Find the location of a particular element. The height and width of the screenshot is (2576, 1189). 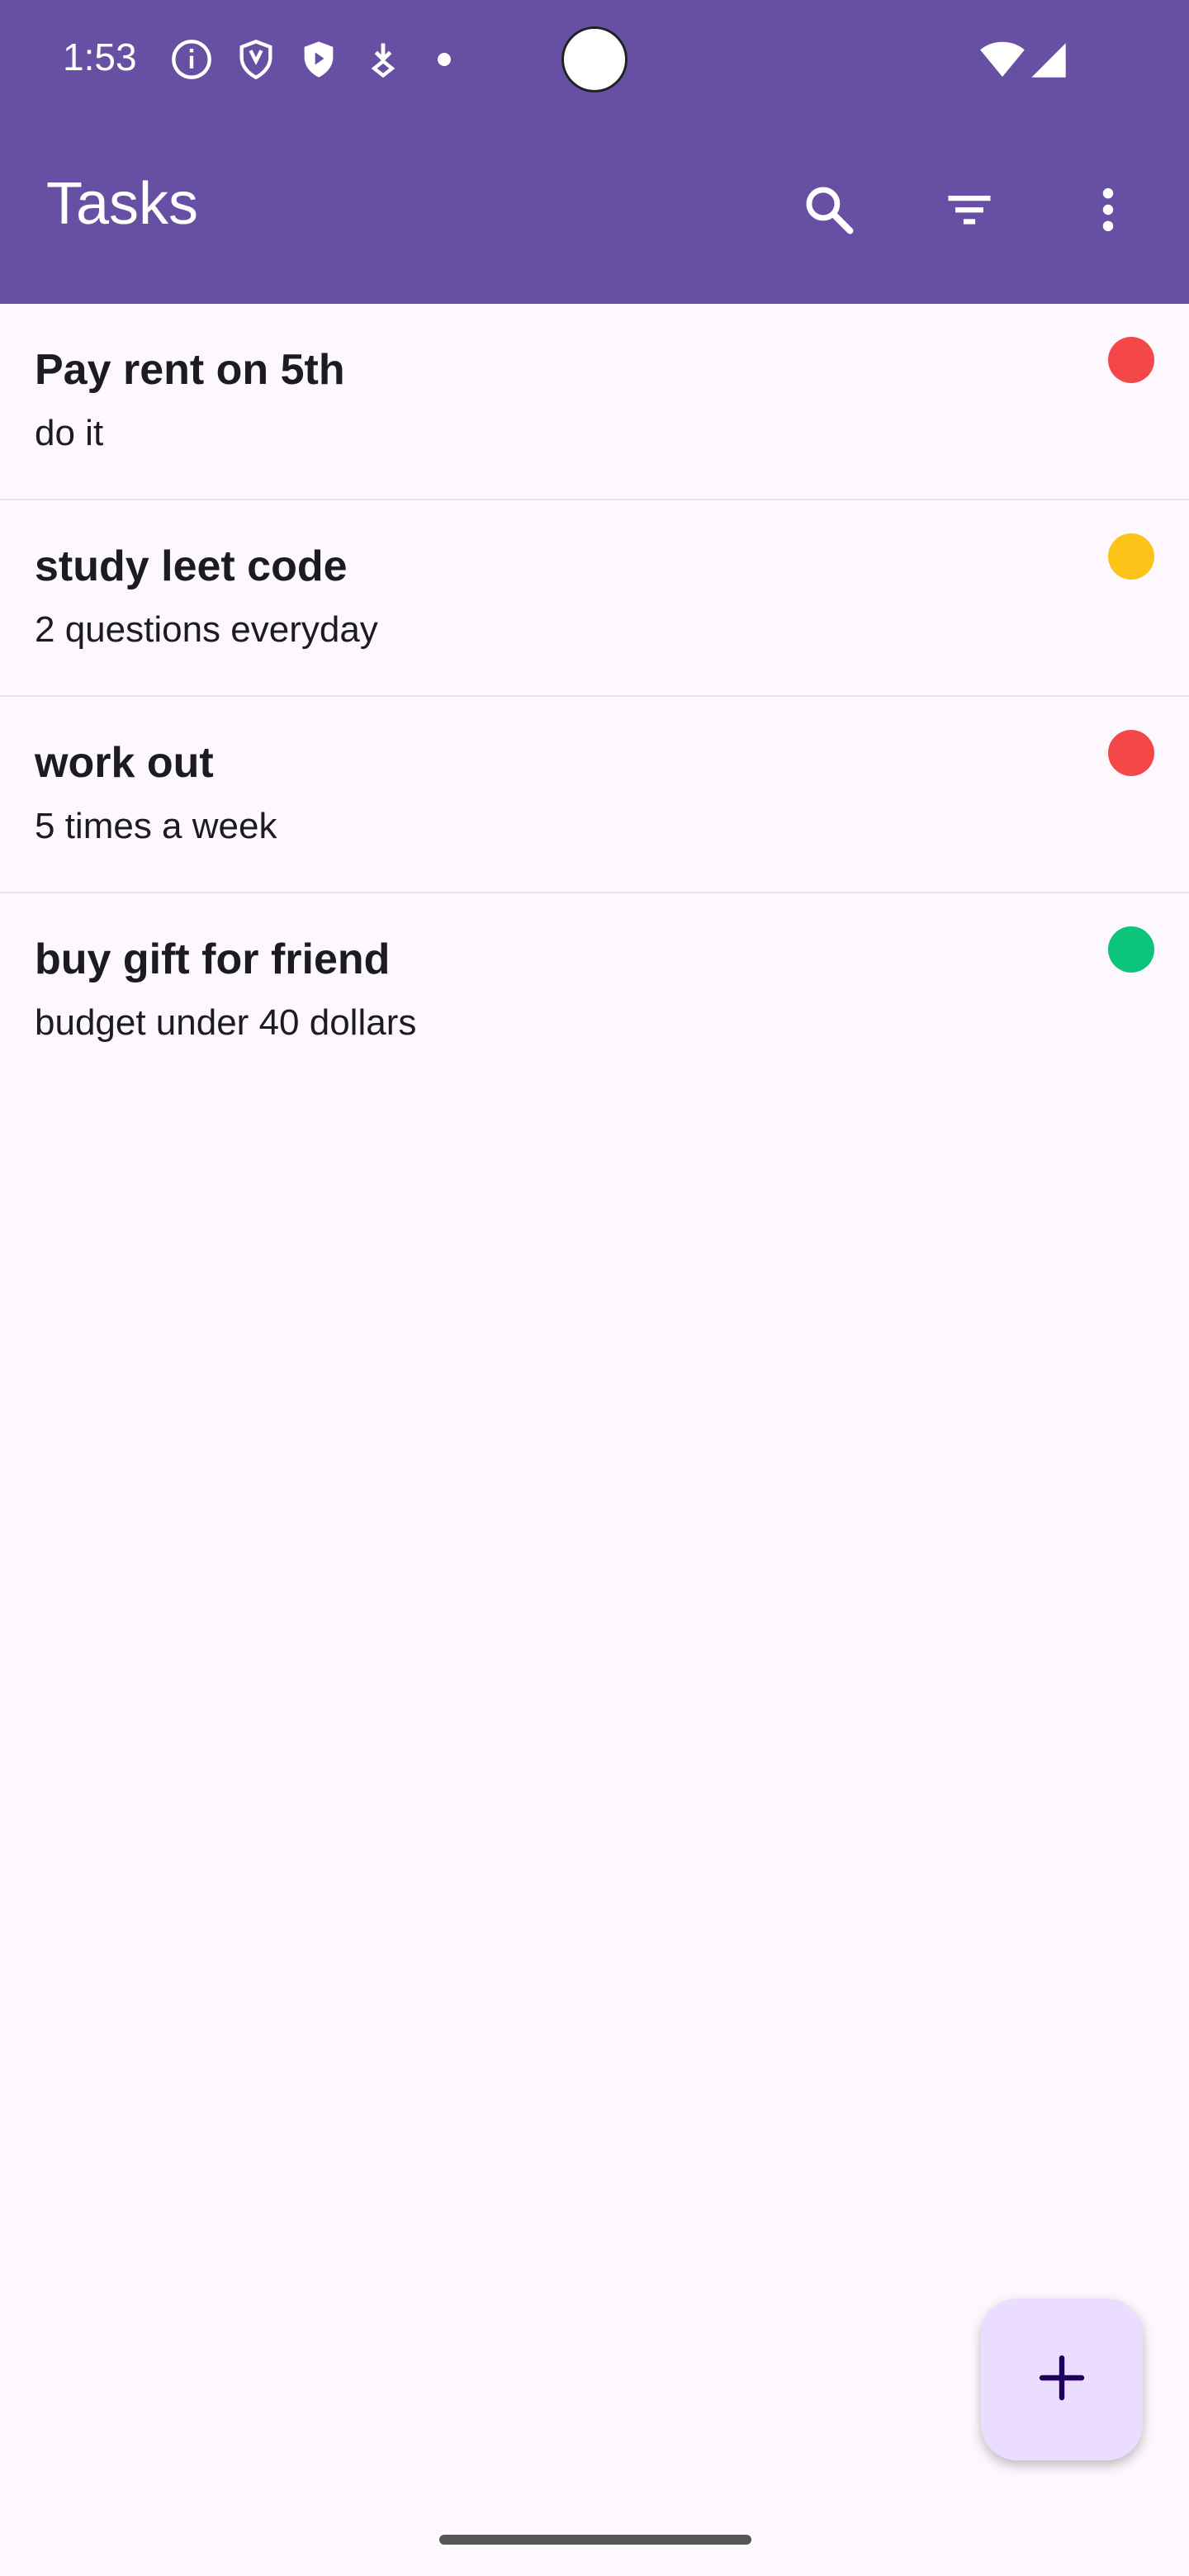

task-title: study leet code is located at coordinates (191, 566).